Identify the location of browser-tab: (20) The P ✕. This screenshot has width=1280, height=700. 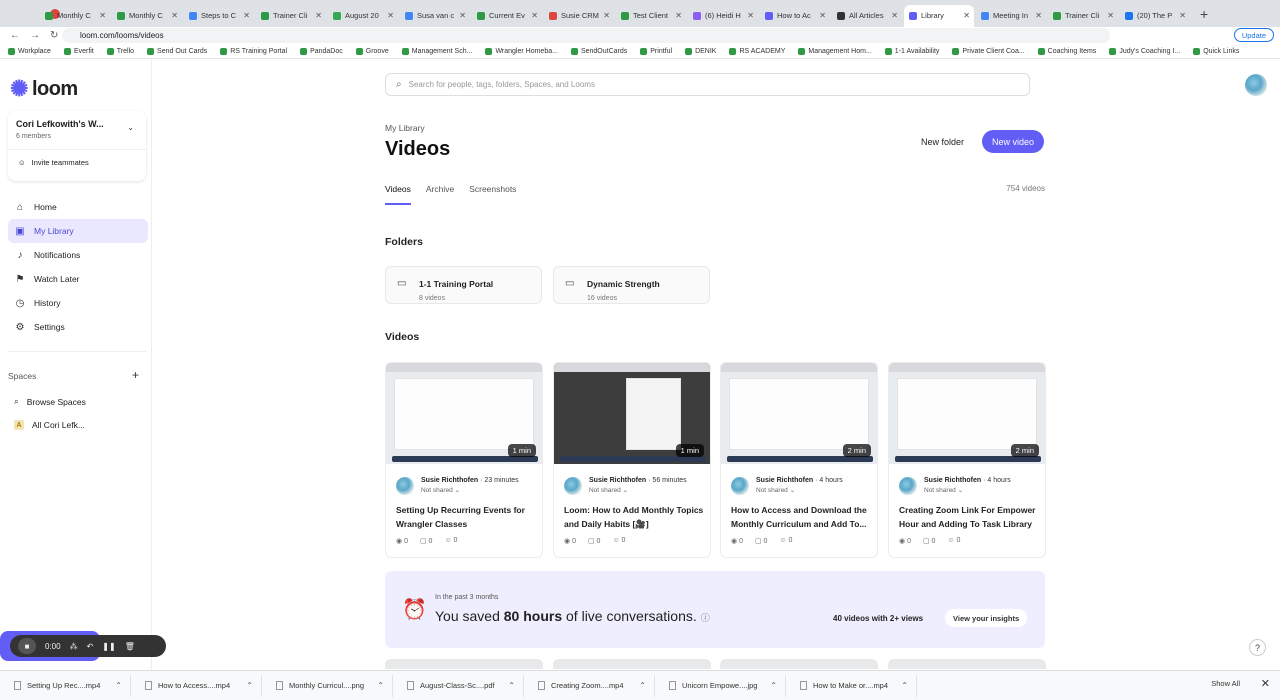
(1155, 16).